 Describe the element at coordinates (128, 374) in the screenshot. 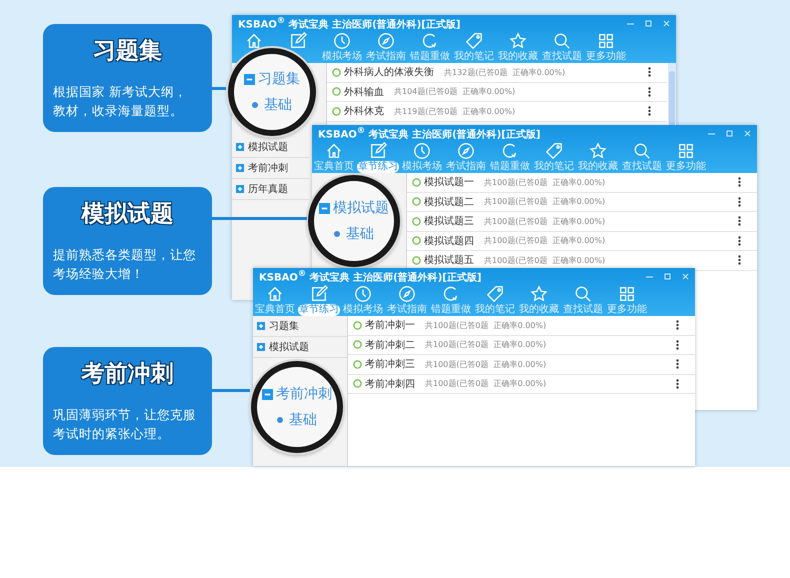

I see `card-title: 考前冲刺` at that location.